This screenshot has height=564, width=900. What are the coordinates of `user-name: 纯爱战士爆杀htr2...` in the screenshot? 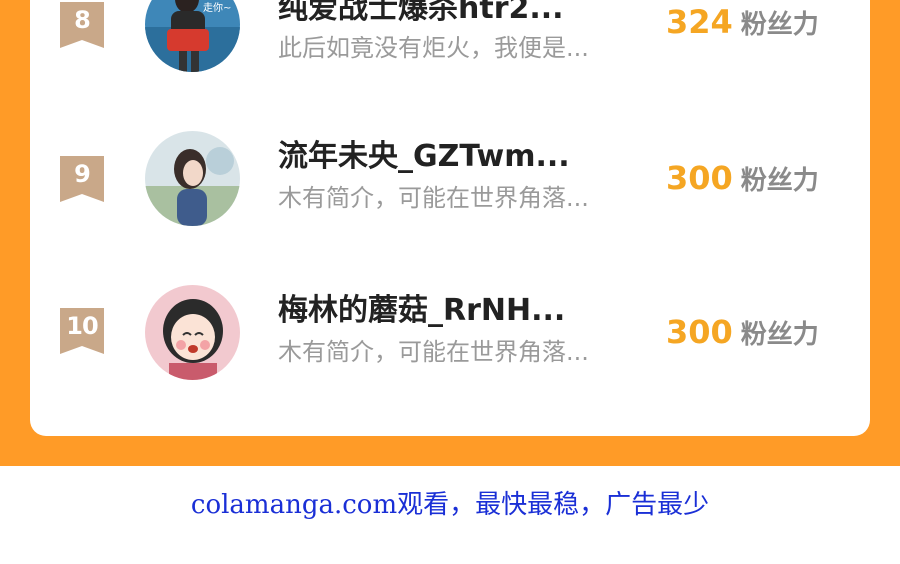 It's located at (421, 13).